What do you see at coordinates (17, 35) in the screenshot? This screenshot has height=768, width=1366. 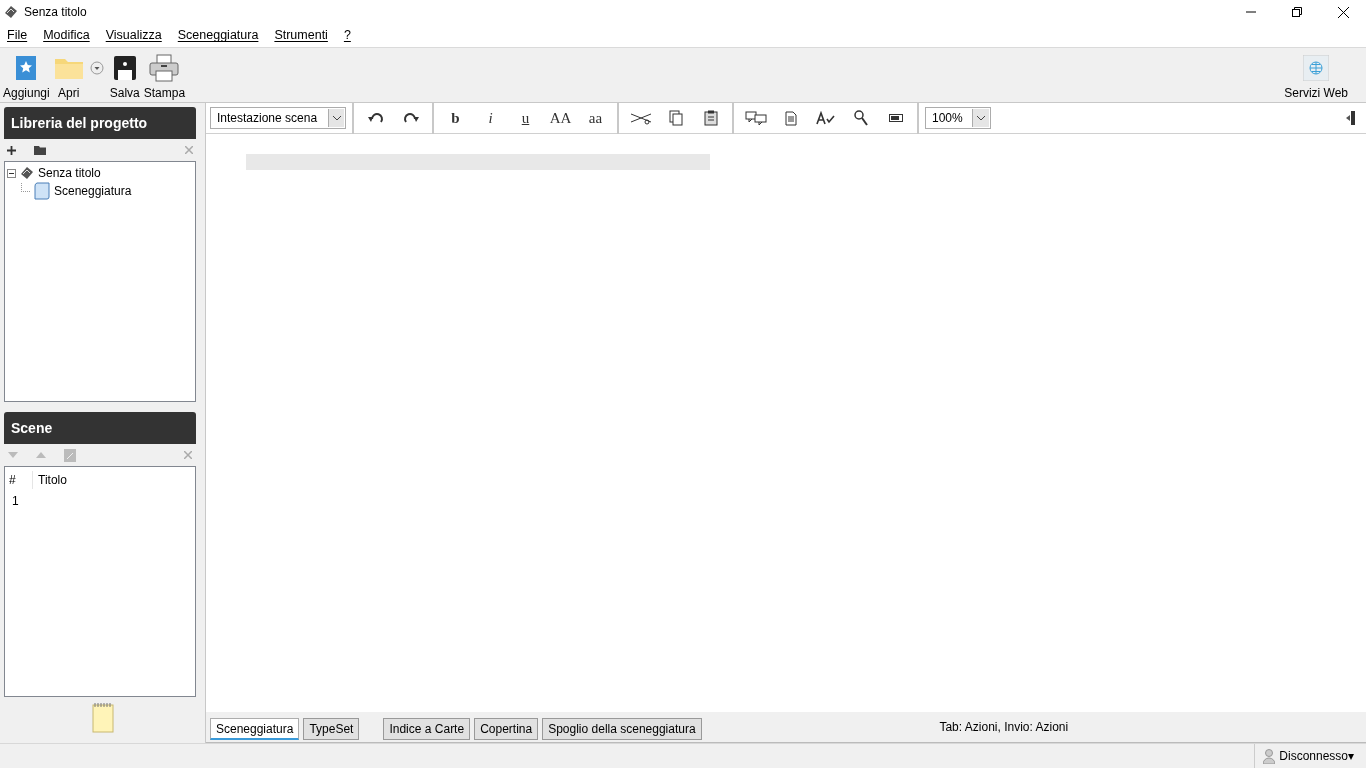 I see `menu-item: File` at bounding box center [17, 35].